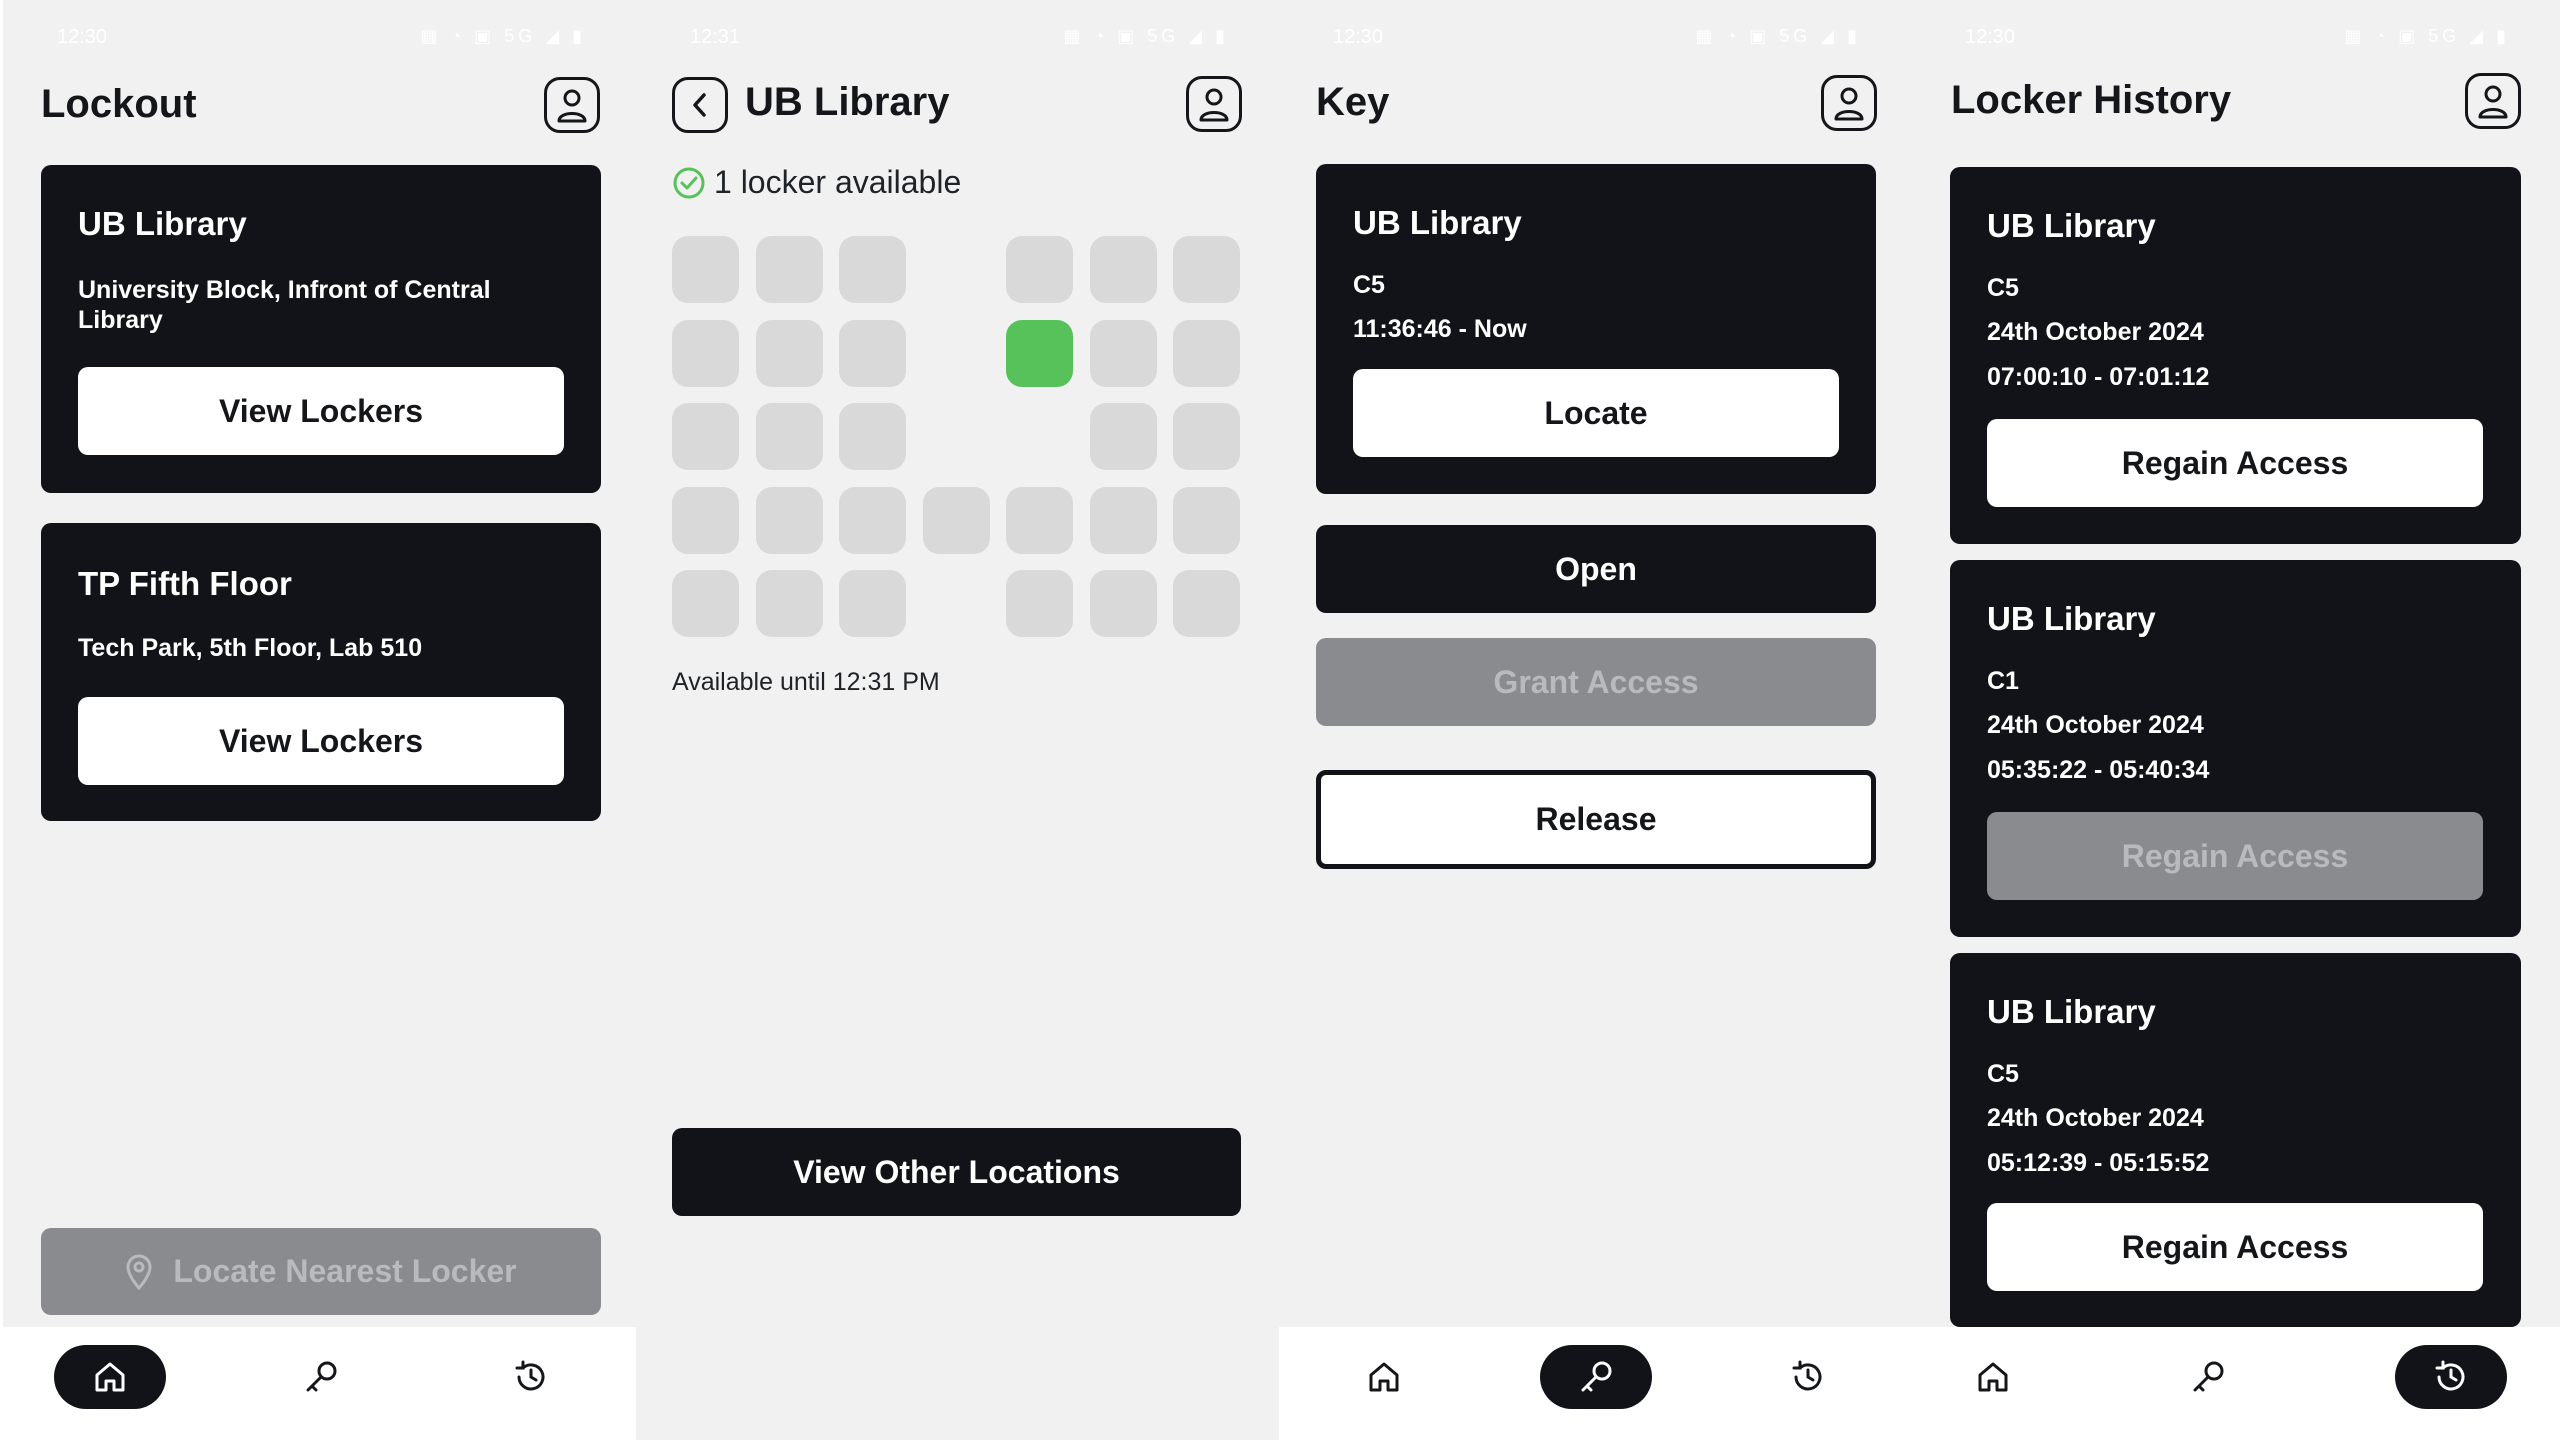  Describe the element at coordinates (956, 1172) in the screenshot. I see `view-other-locations-button: View Other Locations` at that location.